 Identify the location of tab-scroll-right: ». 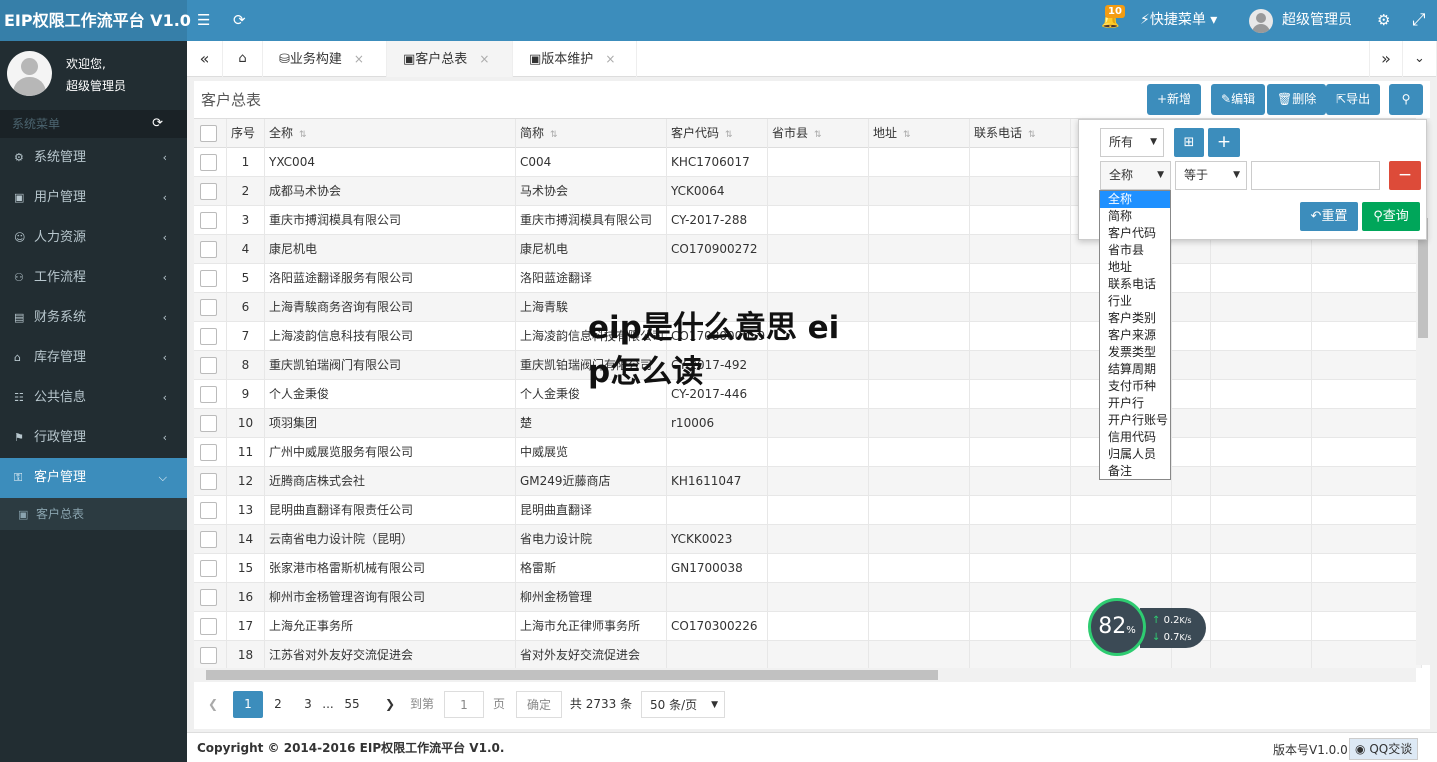
(1386, 59).